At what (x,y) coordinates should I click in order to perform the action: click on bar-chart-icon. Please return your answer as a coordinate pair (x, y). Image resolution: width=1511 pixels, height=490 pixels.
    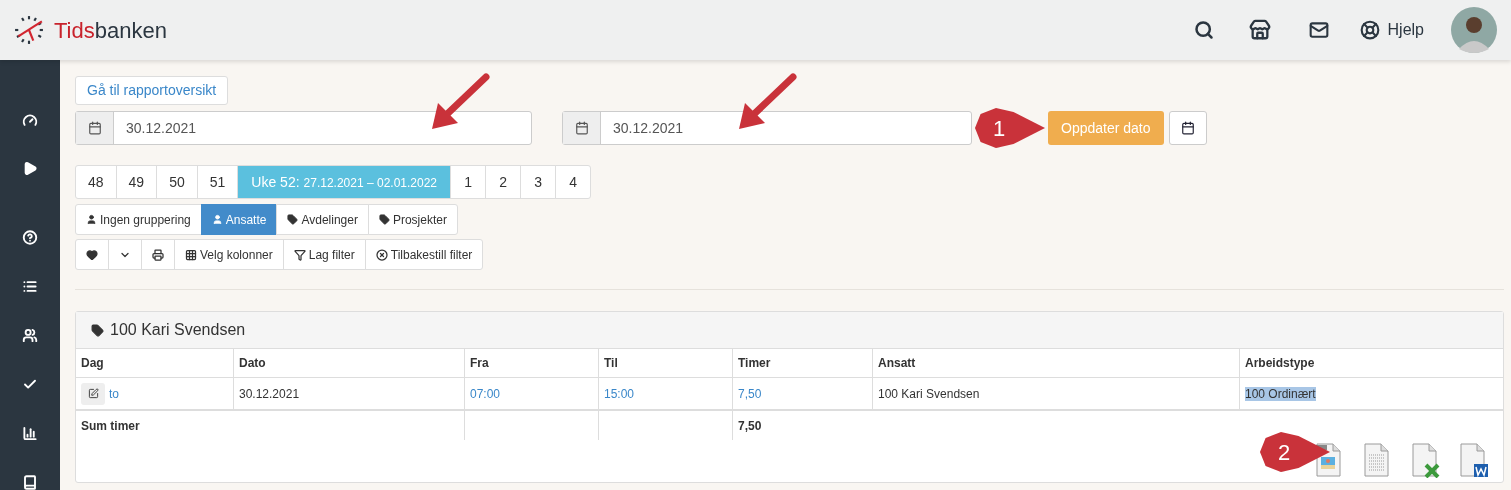
    Looking at the image, I should click on (30, 433).